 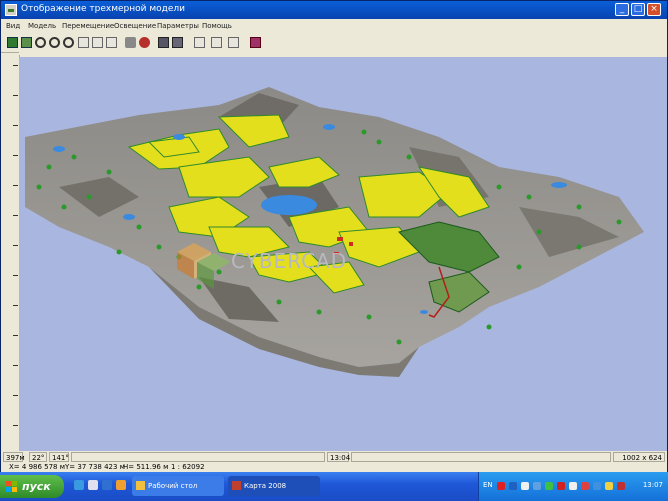 What do you see at coordinates (54, 42) in the screenshot?
I see `zoom-in-icon` at bounding box center [54, 42].